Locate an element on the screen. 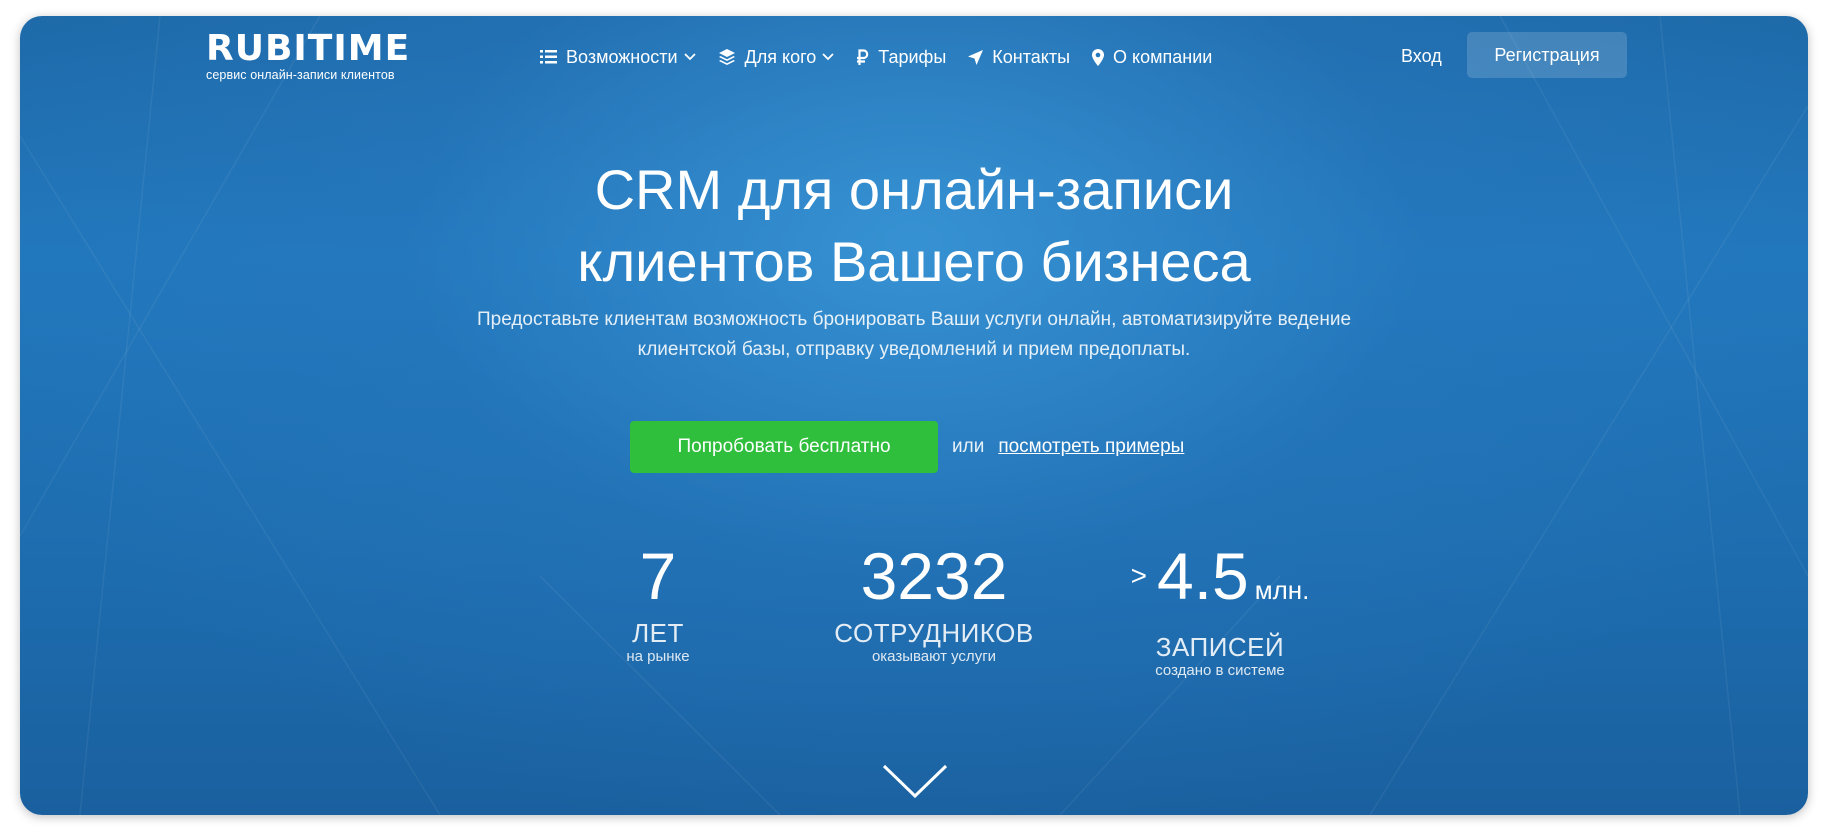 The image size is (1828, 839). nav-item-contacts: Контакты is located at coordinates (1019, 57).